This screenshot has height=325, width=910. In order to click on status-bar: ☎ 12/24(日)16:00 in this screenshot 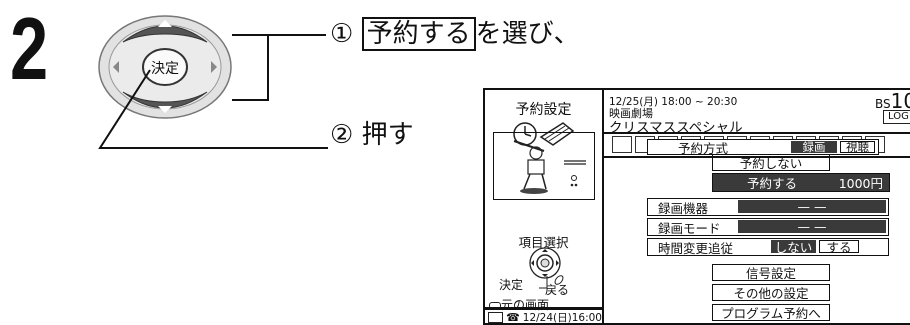, I will do `click(543, 317)`.